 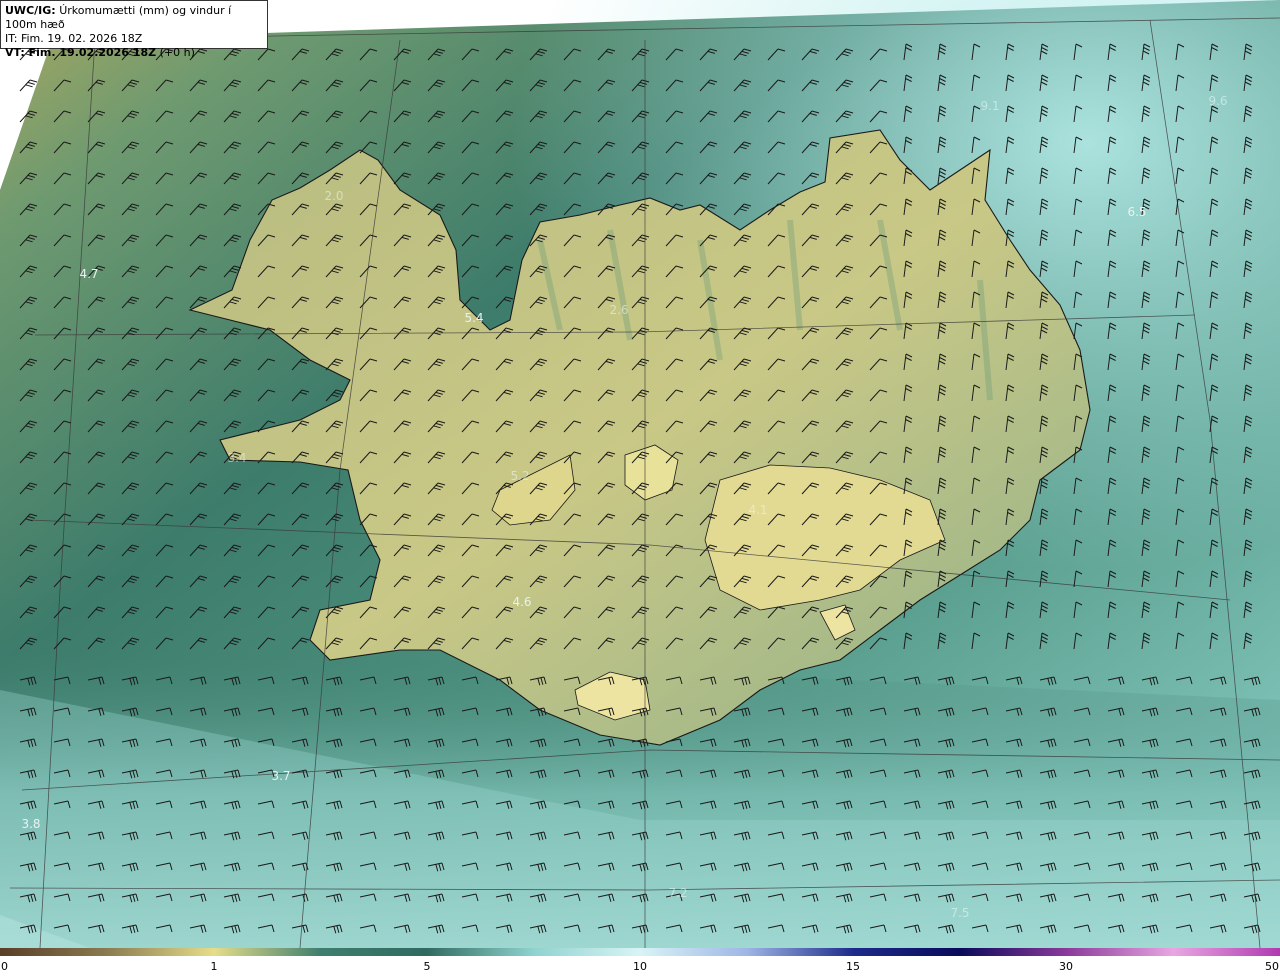 I want to click on value-label: 4.1, so click(x=758, y=510).